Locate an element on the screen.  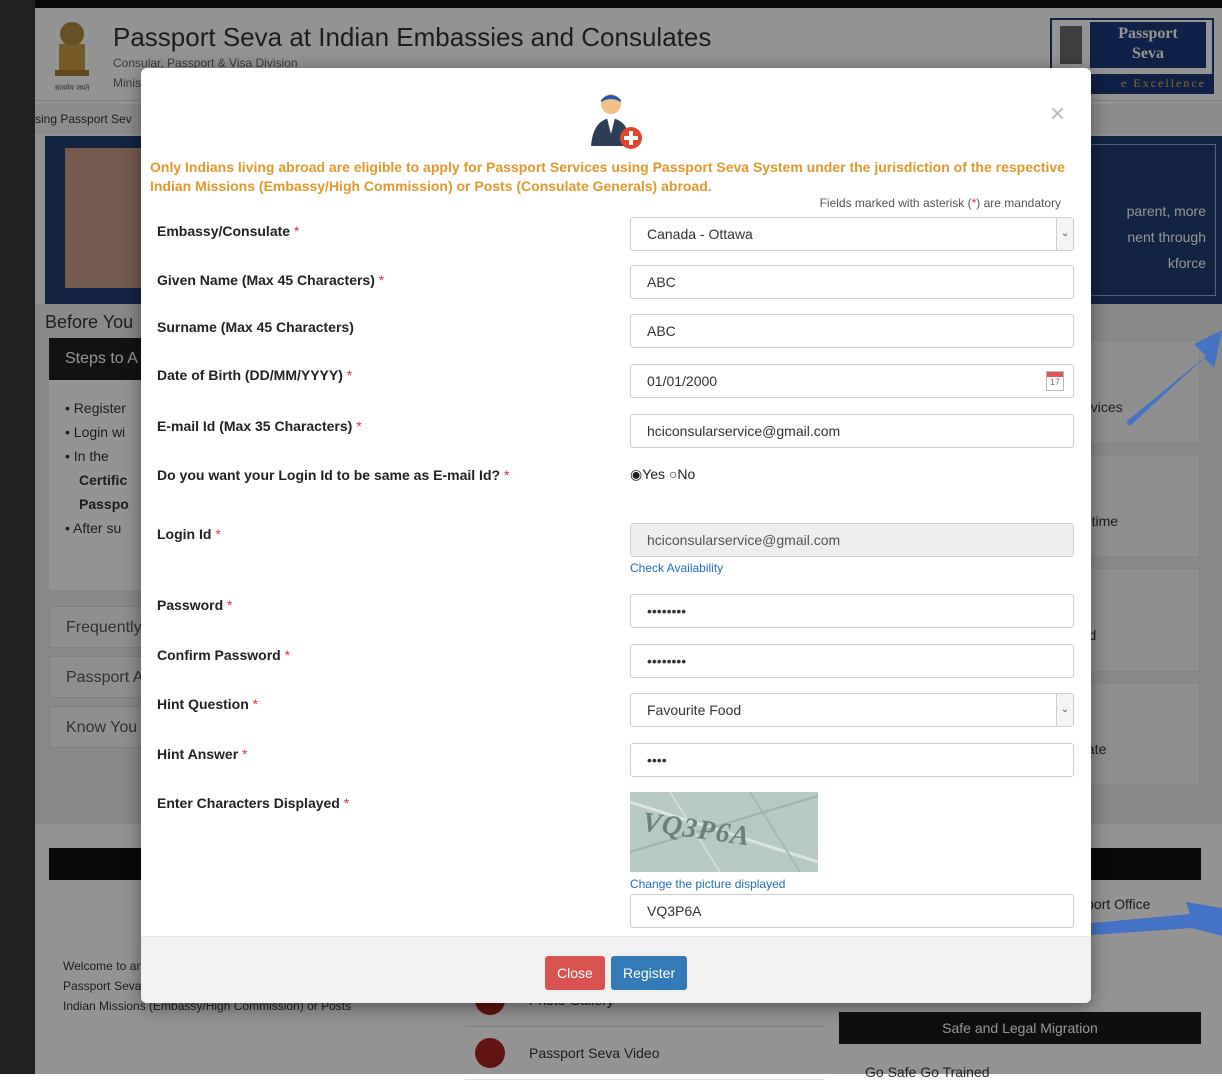
surname-label: Surname (Max 45 Characters) is located at coordinates (255, 327).